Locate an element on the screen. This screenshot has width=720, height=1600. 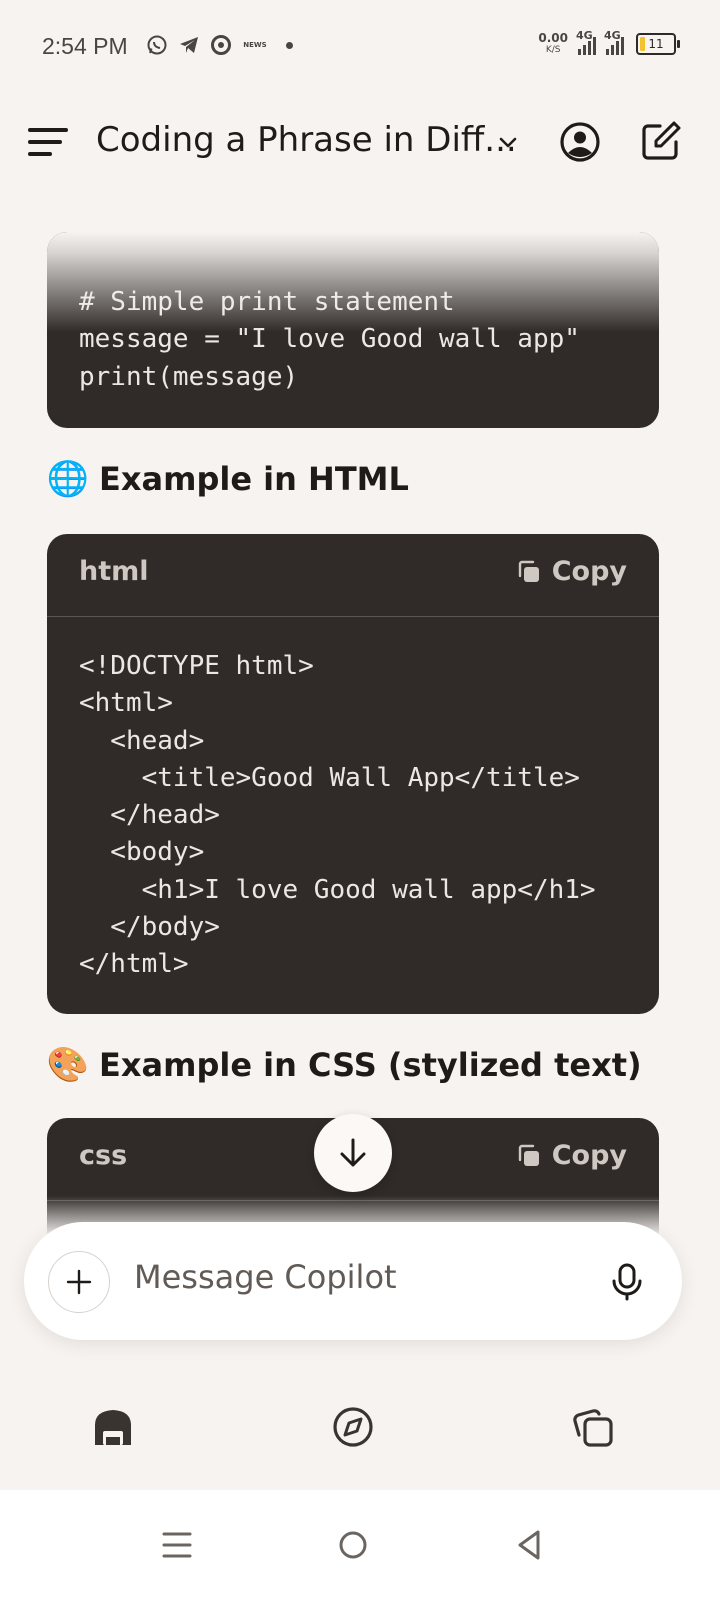
recents-icon is located at coordinates (177, 1545).